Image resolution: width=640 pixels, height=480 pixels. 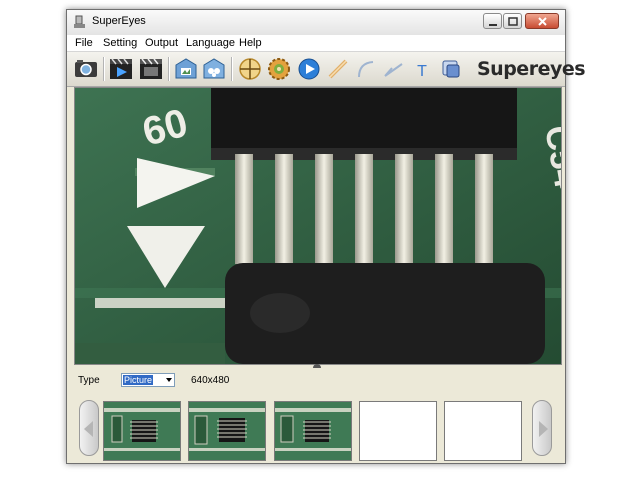 What do you see at coordinates (338, 69) in the screenshot?
I see `line-measure-icon` at bounding box center [338, 69].